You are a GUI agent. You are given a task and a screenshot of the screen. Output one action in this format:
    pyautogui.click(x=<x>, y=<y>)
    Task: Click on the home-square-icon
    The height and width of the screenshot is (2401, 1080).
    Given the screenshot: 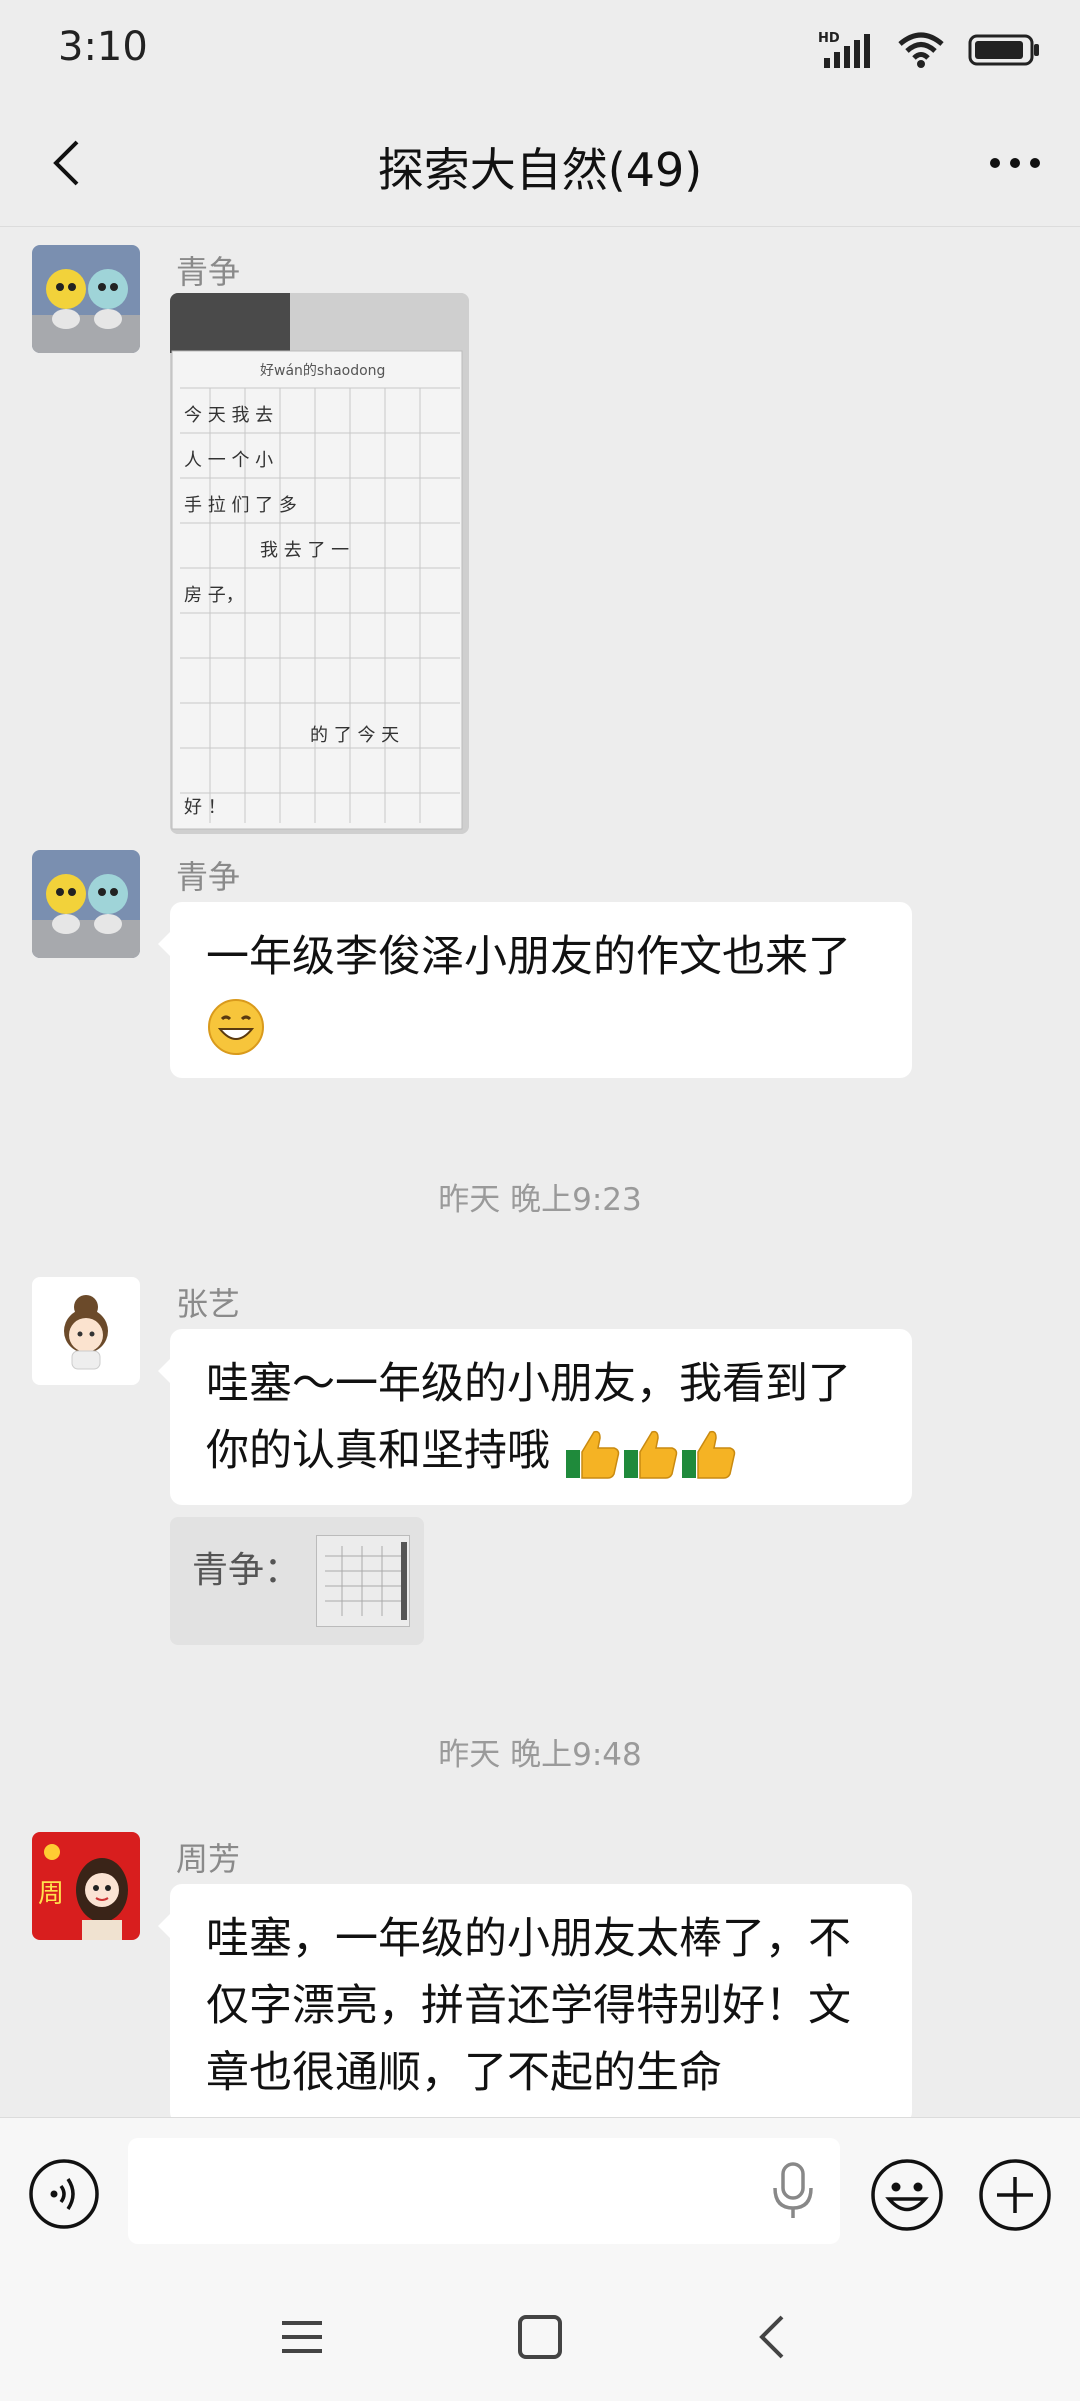 What is the action you would take?
    pyautogui.click(x=540, y=2337)
    